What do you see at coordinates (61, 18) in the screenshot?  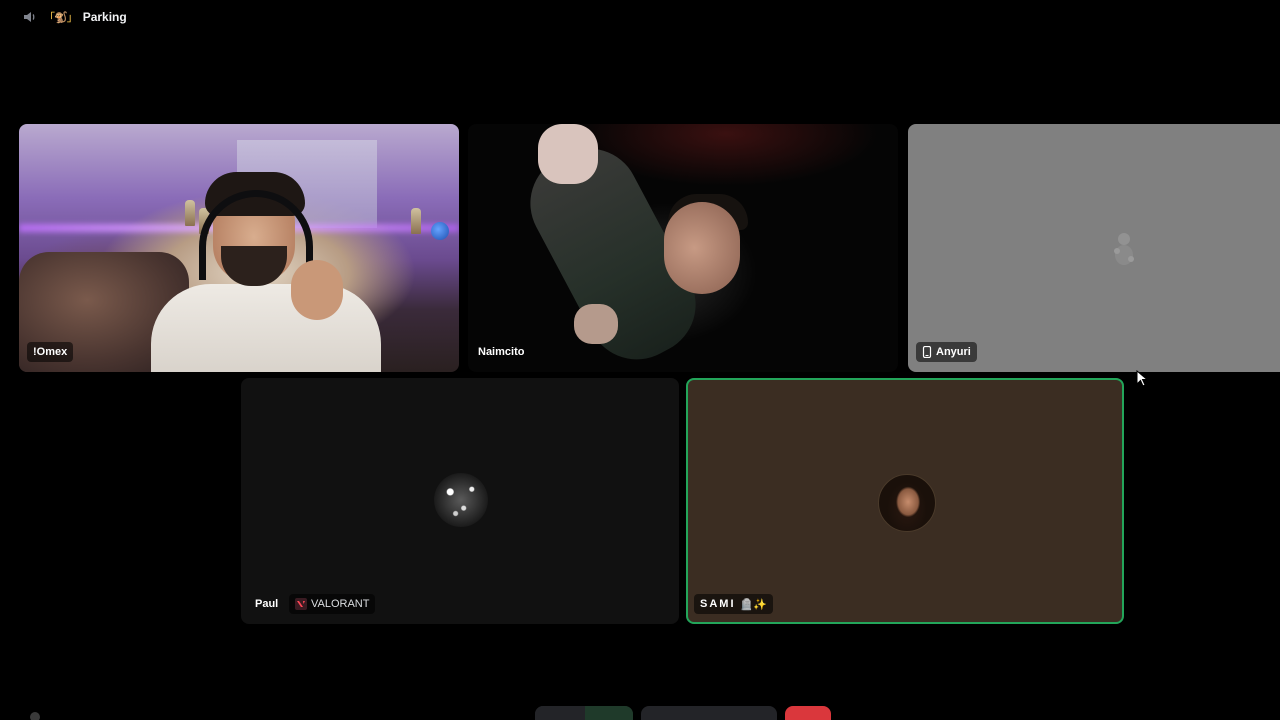 I see `channel-emoji: 「🐒」` at bounding box center [61, 18].